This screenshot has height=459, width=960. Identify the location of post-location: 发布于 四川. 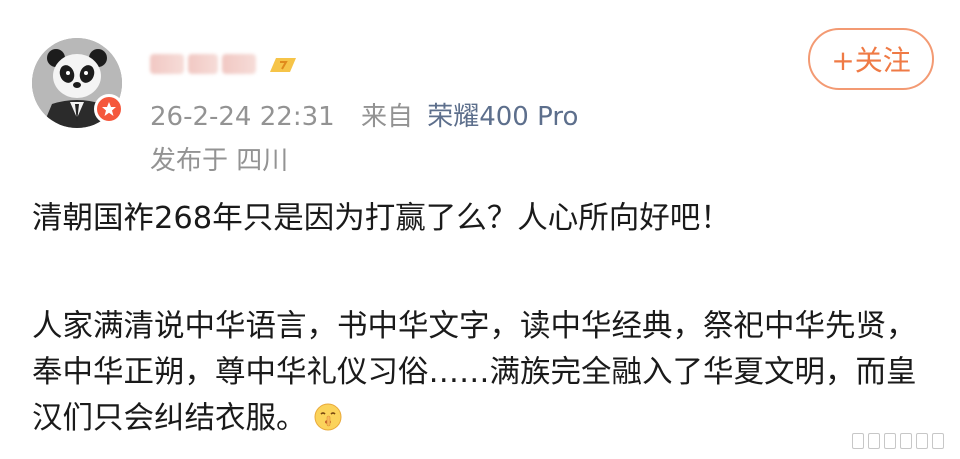
(219, 161).